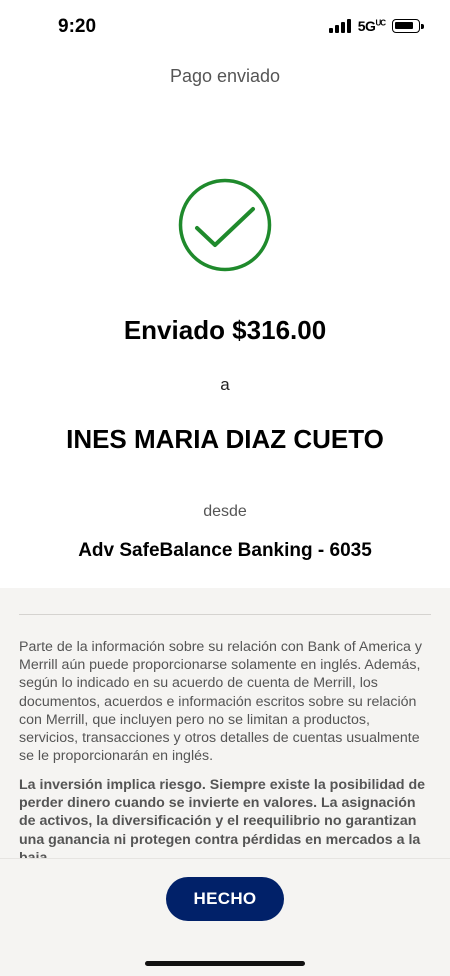 This screenshot has width=450, height=976. Describe the element at coordinates (380, 23) in the screenshot. I see `network-sup: UC` at that location.